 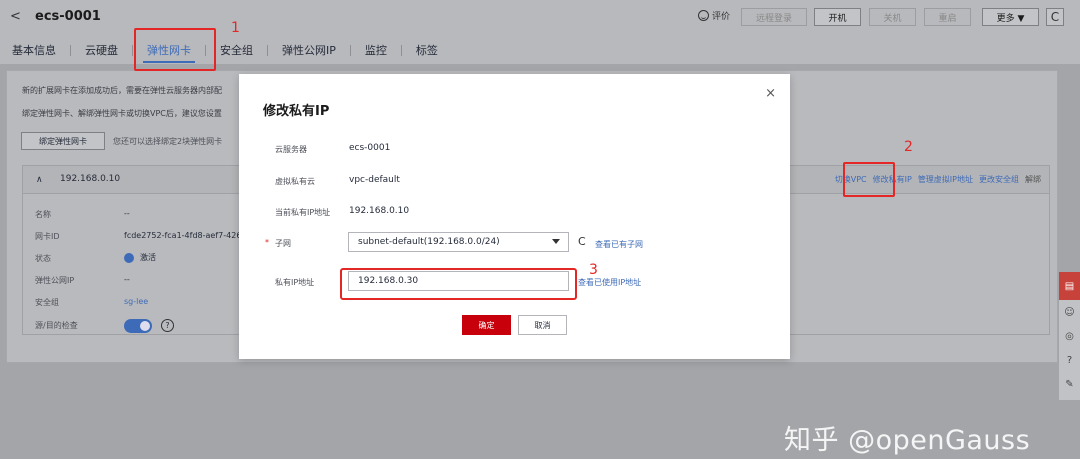 I want to click on info-note: 绑定弹性网卡、解绑弹性网卡或切换VPC后，建议您设置, so click(x=122, y=113).